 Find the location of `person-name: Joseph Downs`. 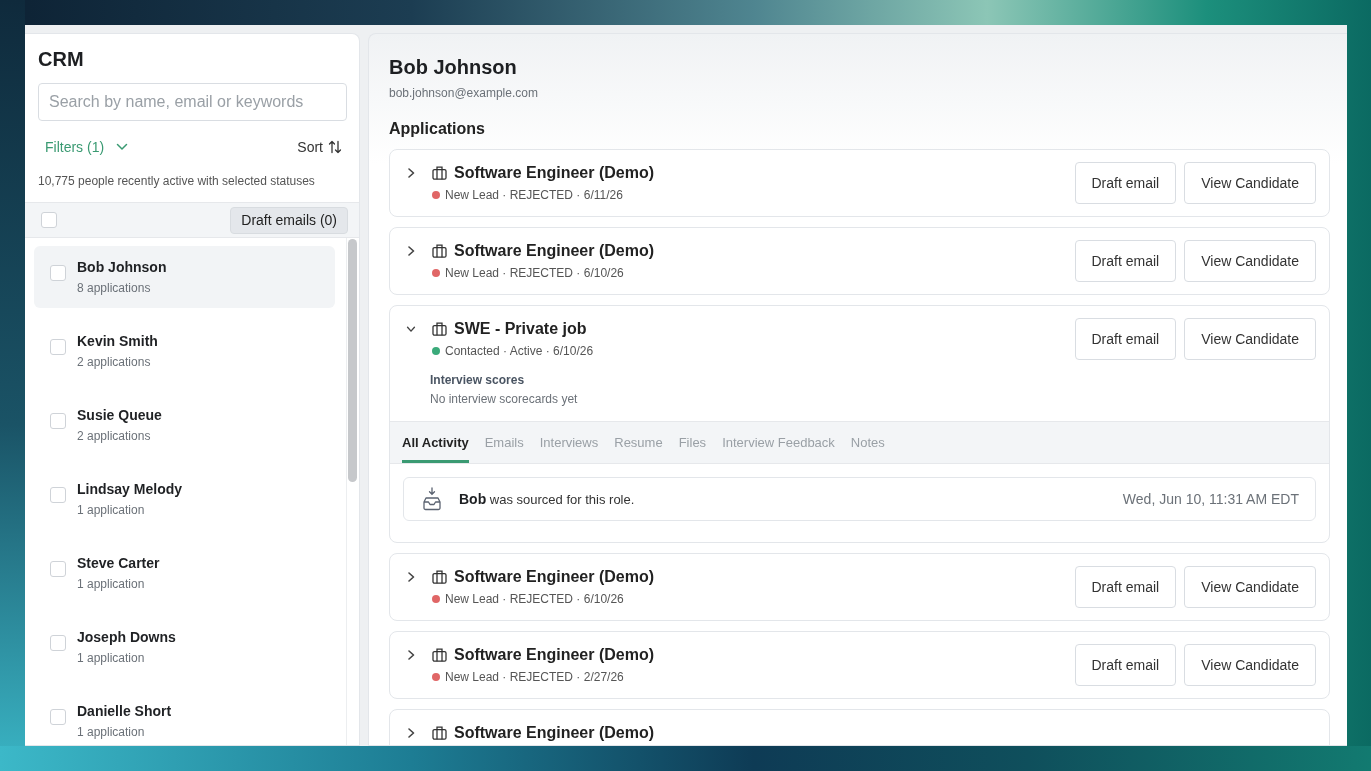

person-name: Joseph Downs is located at coordinates (126, 637).